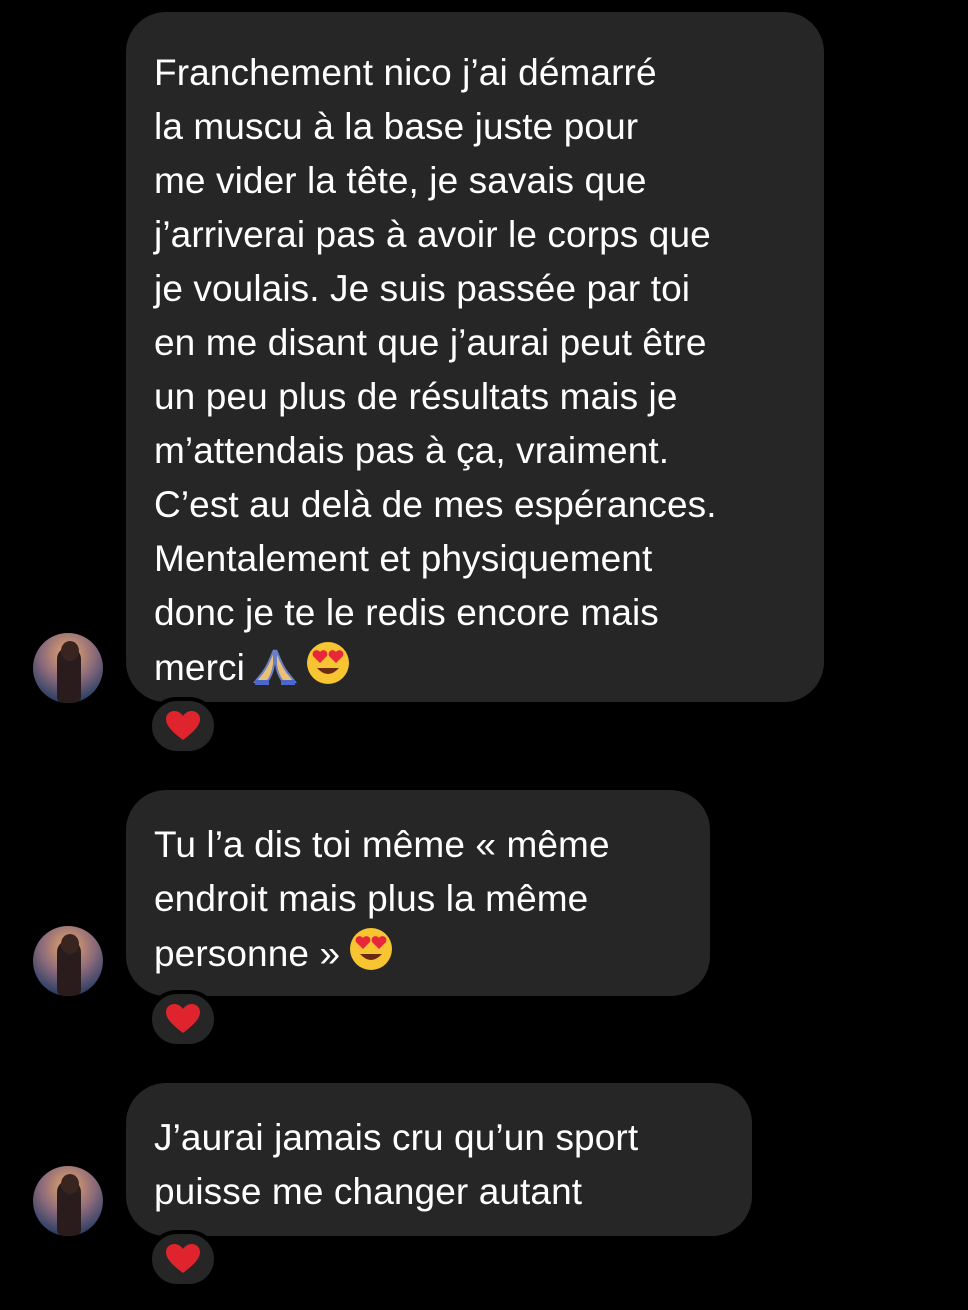  Describe the element at coordinates (435, 504) in the screenshot. I see `message-text-line: C’est au delà de mes espérances.` at that location.